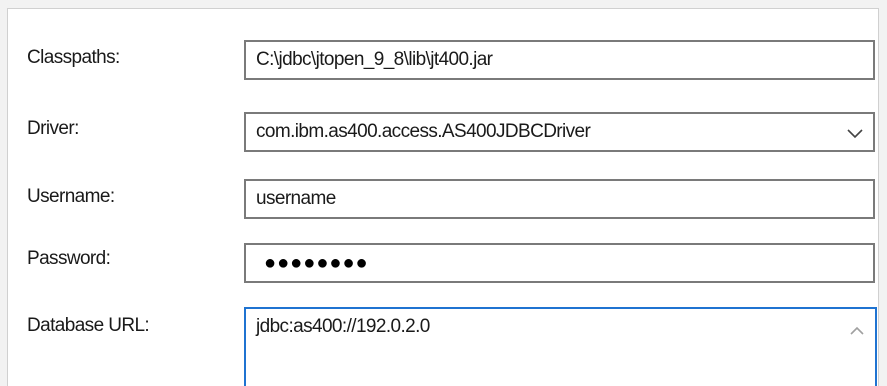  Describe the element at coordinates (88, 325) in the screenshot. I see `database-url-label: Database URL:` at that location.